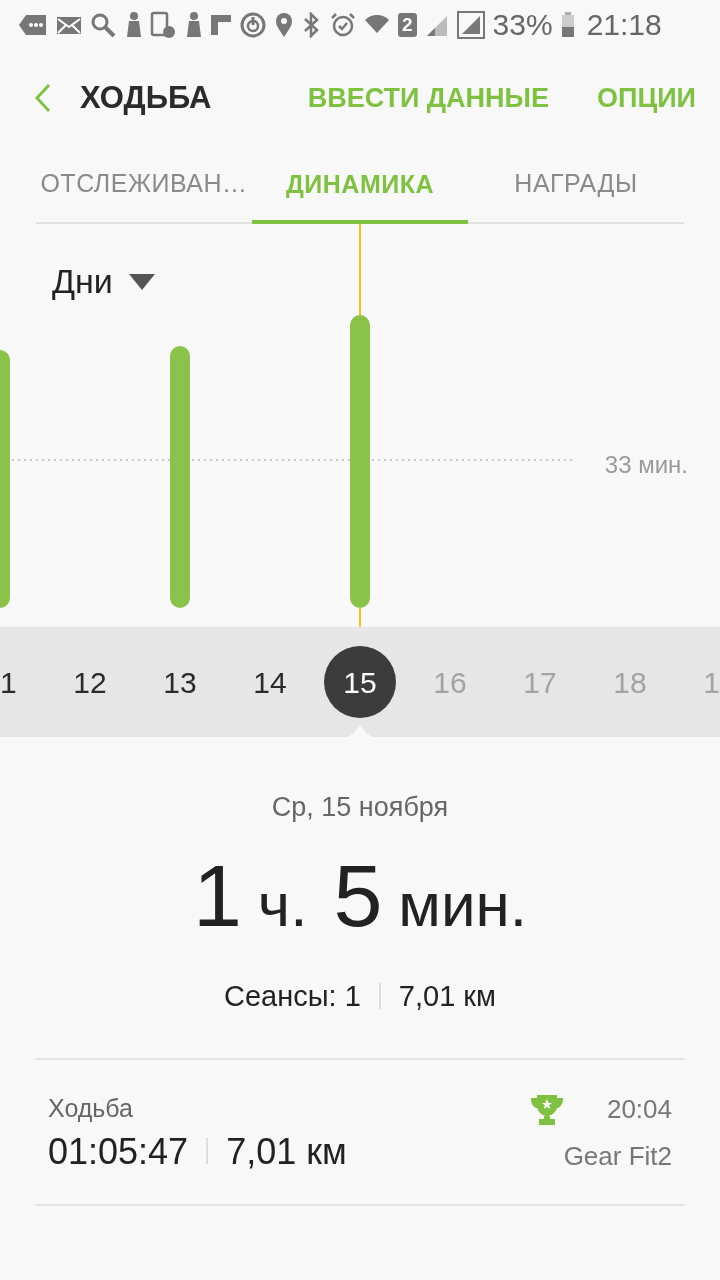 The image size is (720, 1280). What do you see at coordinates (639, 1109) in the screenshot?
I see `record-time: 20:04` at bounding box center [639, 1109].